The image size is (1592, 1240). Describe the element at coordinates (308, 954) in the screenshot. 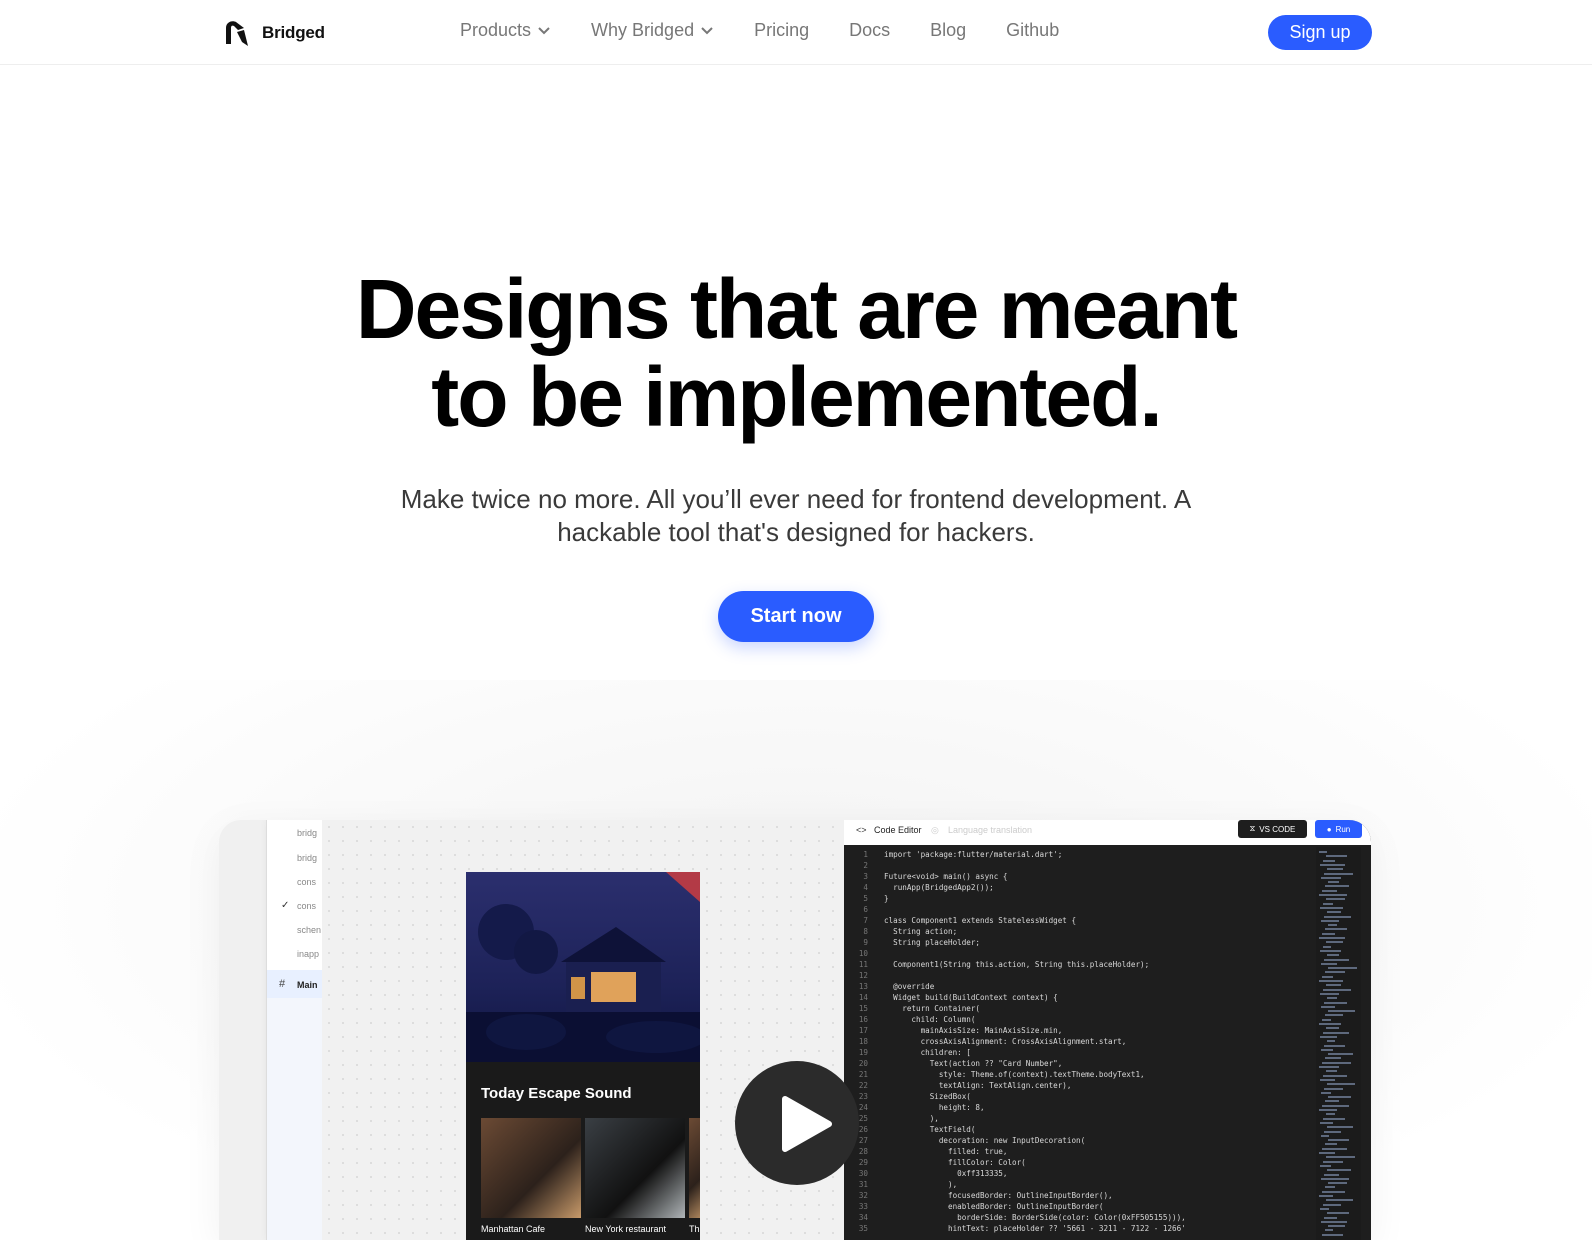

I see `layer-item: inapp` at that location.